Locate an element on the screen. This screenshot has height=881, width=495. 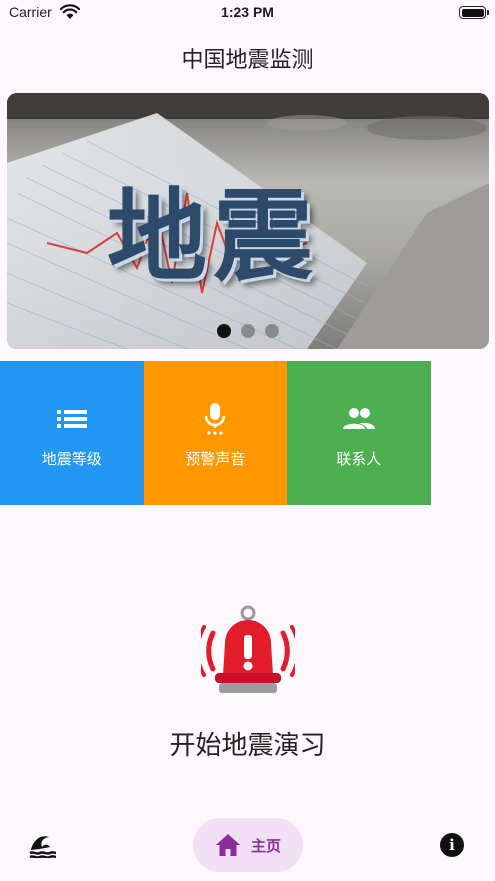
tile-earthquake-levels: 地震等级 is located at coordinates (72, 433).